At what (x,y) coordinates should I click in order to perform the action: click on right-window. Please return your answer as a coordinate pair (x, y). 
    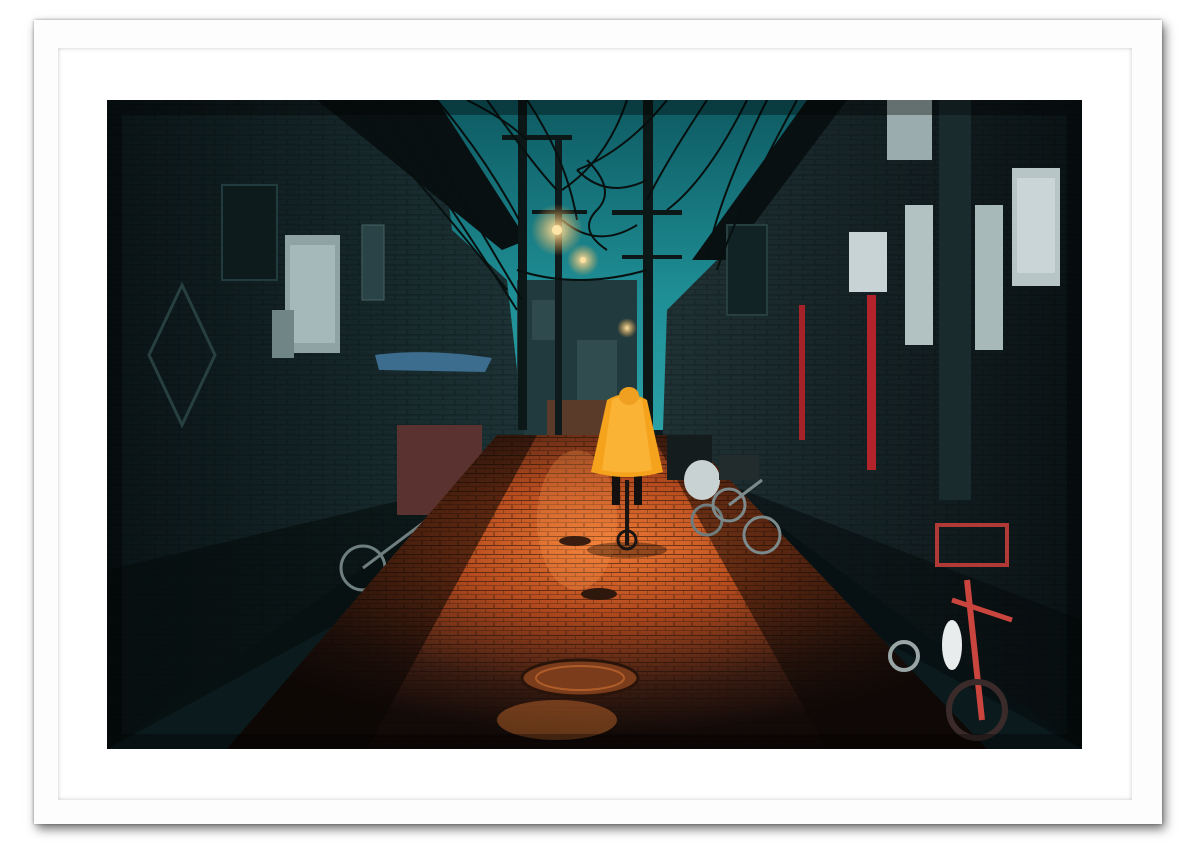
    Looking at the image, I should click on (747, 270).